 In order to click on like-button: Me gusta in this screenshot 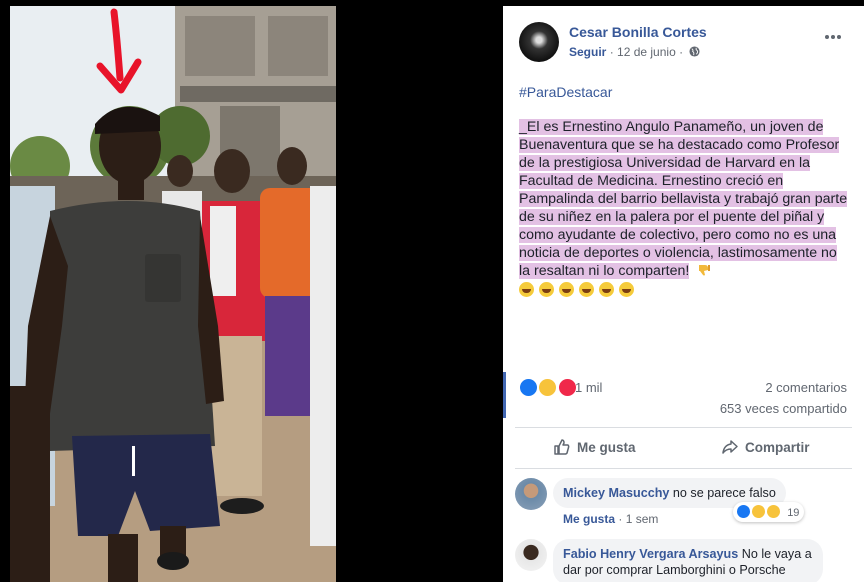, I will do `click(594, 447)`.